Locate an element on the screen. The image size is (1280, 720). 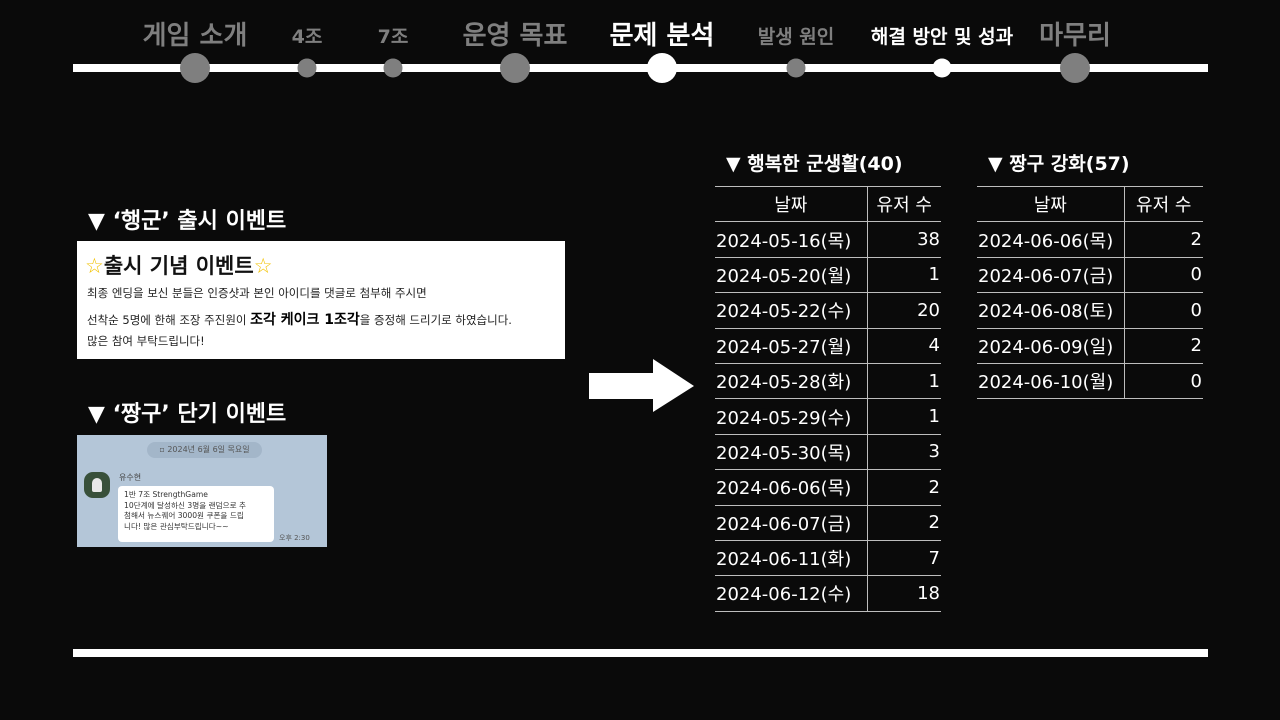
table-row: 2024-06-09(일) 2 is located at coordinates (1090, 345).